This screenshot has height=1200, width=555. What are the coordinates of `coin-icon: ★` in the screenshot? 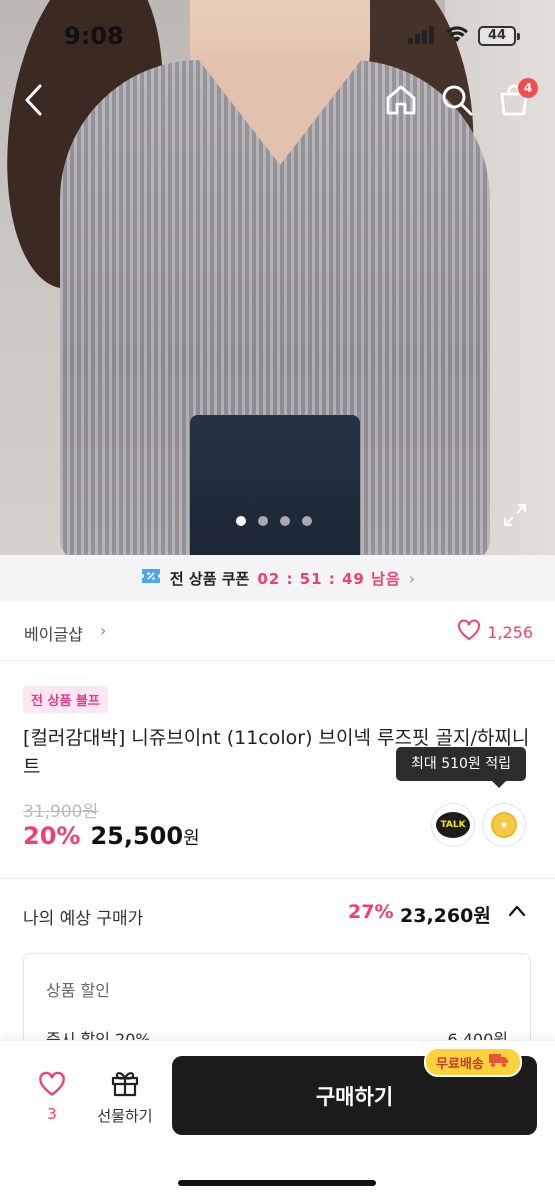 It's located at (504, 825).